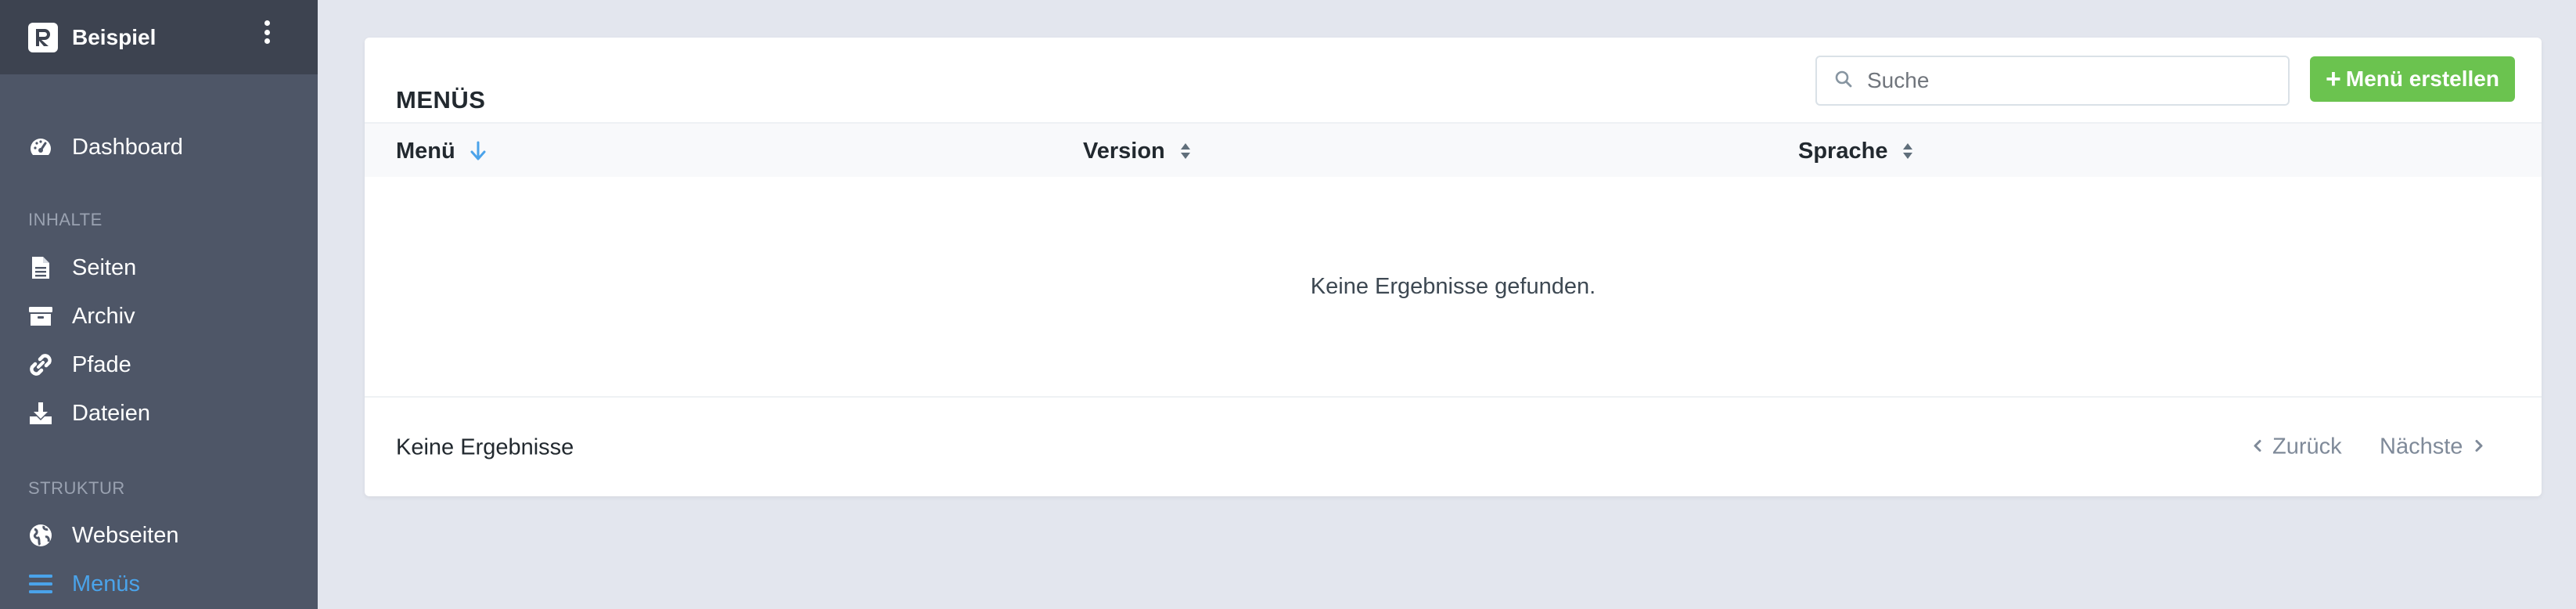  Describe the element at coordinates (40, 316) in the screenshot. I see `archive-box-icon` at that location.